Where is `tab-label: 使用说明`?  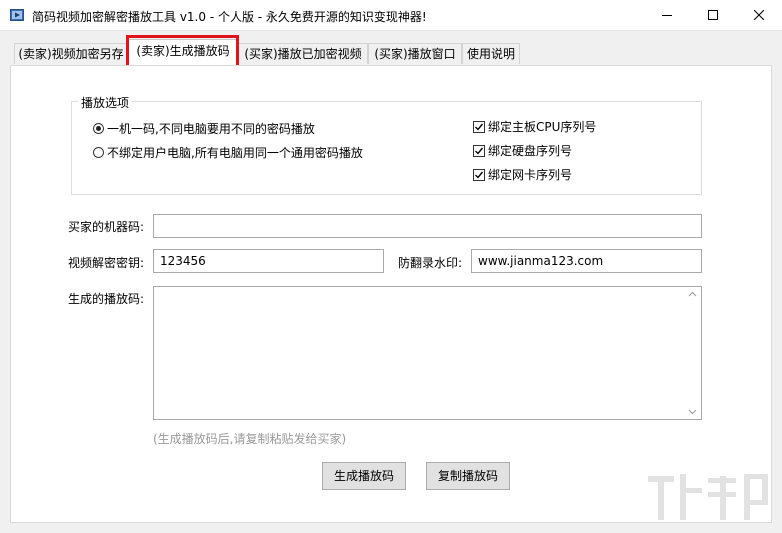
tab-label: 使用说明 is located at coordinates (490, 54).